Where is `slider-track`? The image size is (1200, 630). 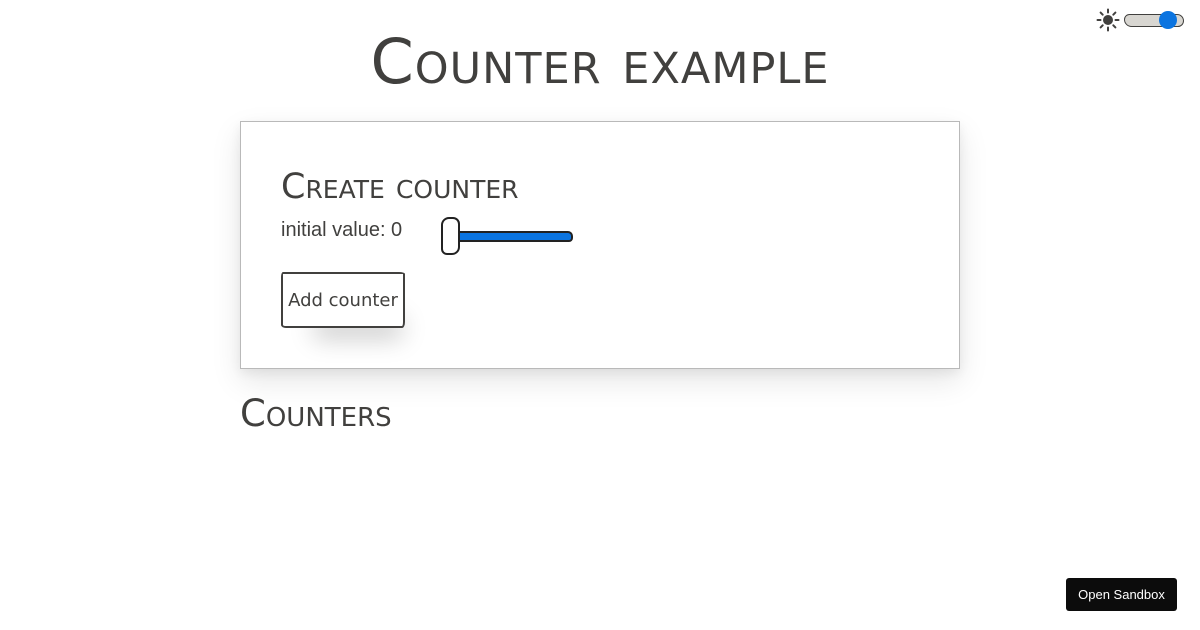
slider-track is located at coordinates (509, 236).